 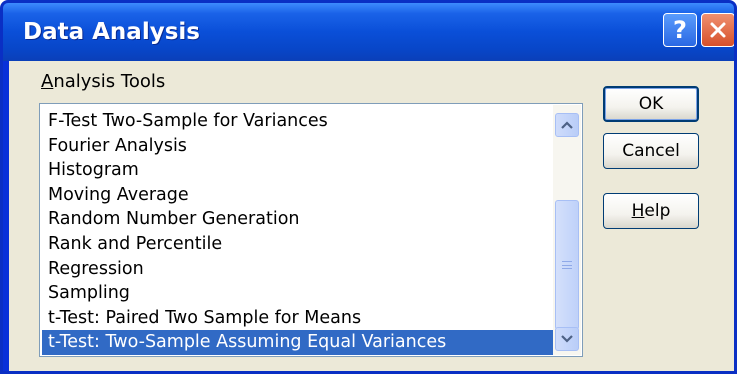 I want to click on analysis-tools-label-text: nalysis Tools, so click(x=109, y=81).